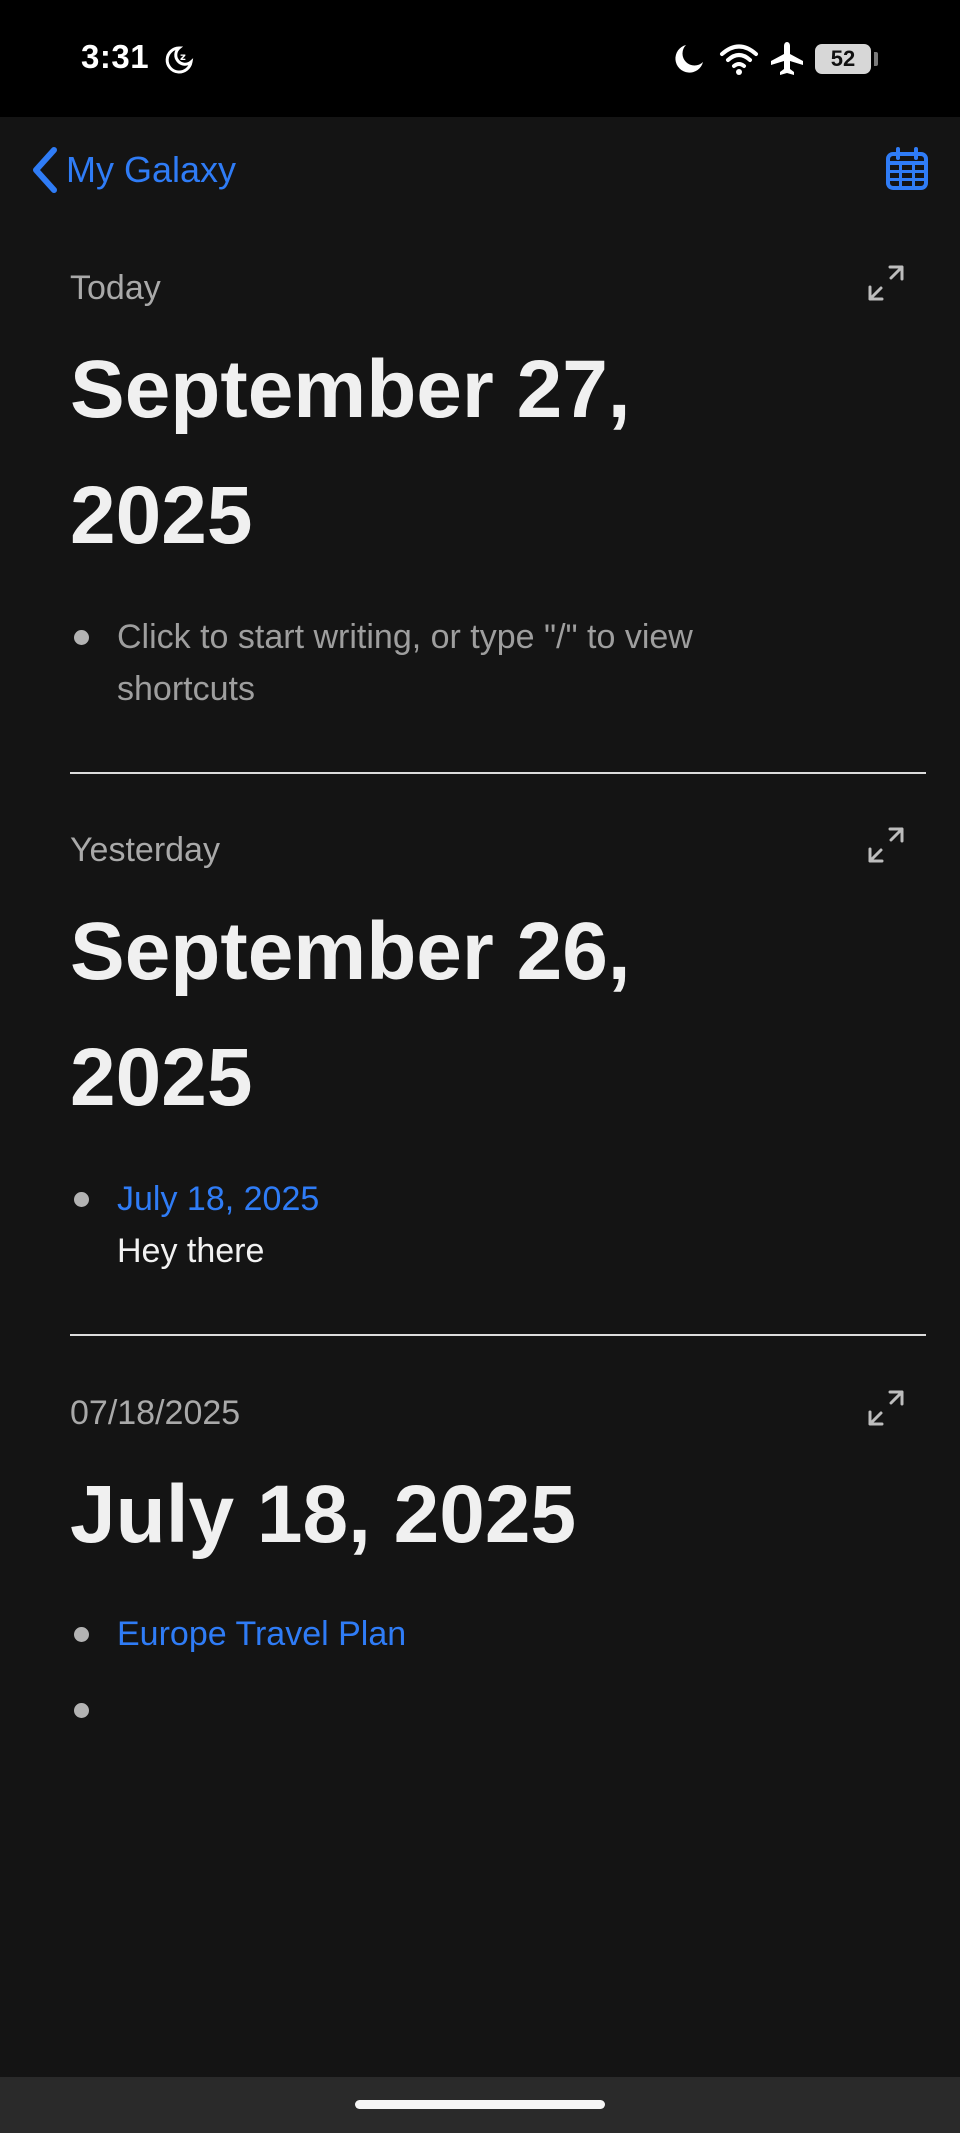 Image resolution: width=960 pixels, height=2133 pixels. What do you see at coordinates (155, 1413) in the screenshot?
I see `entry-label: 07/18/2025` at bounding box center [155, 1413].